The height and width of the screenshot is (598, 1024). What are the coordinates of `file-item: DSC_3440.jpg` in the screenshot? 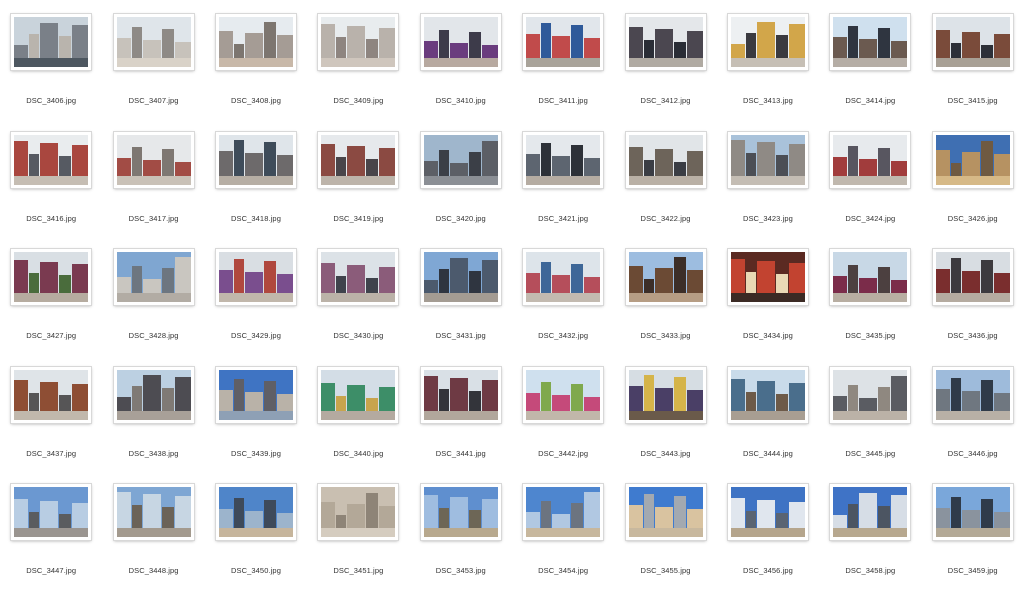 It's located at (358, 422).